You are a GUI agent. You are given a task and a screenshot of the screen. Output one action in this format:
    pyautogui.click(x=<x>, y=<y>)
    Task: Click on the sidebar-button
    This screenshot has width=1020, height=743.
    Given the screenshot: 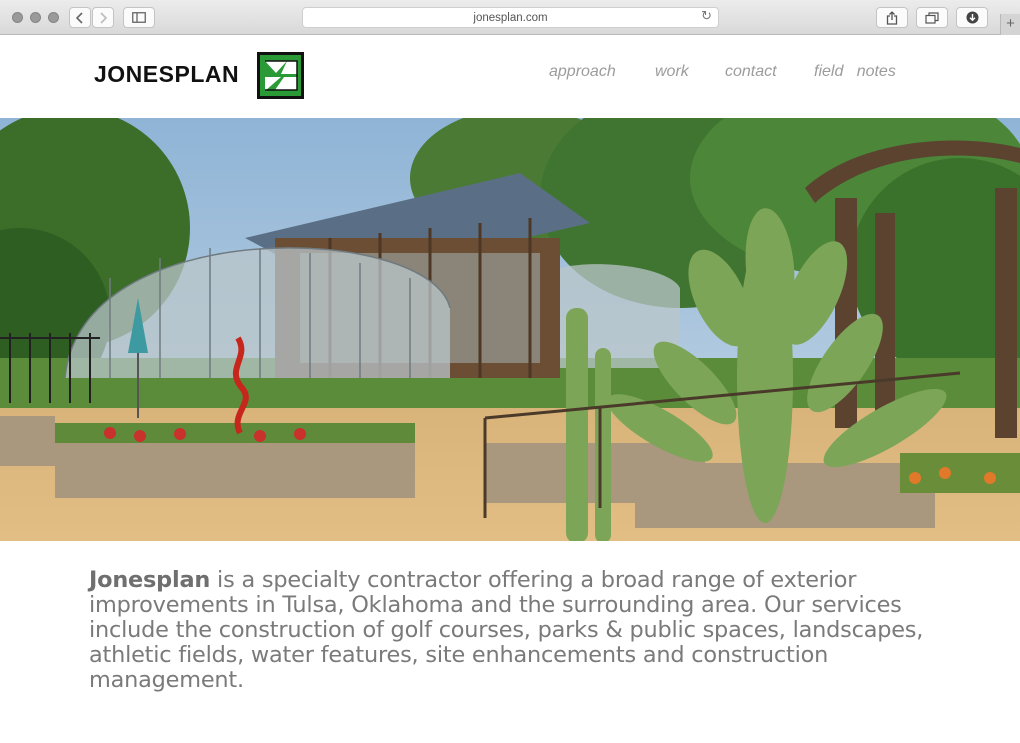 What is the action you would take?
    pyautogui.click(x=139, y=17)
    